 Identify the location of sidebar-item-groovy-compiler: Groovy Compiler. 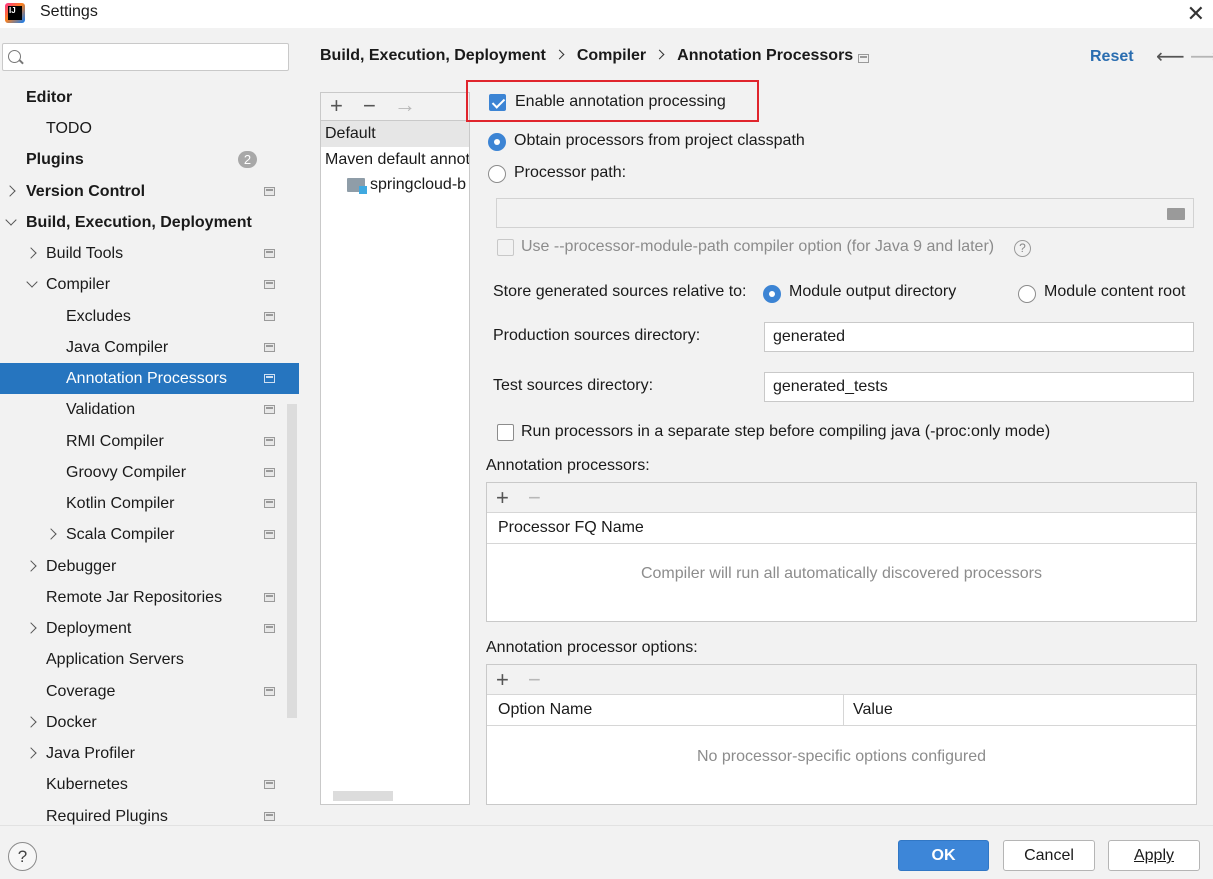
(149, 472).